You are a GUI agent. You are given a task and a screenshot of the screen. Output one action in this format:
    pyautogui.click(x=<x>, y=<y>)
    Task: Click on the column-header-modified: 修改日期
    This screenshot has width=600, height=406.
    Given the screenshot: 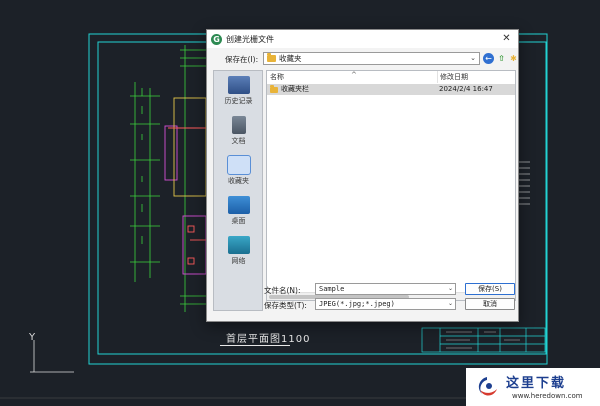 What is the action you would take?
    pyautogui.click(x=477, y=77)
    